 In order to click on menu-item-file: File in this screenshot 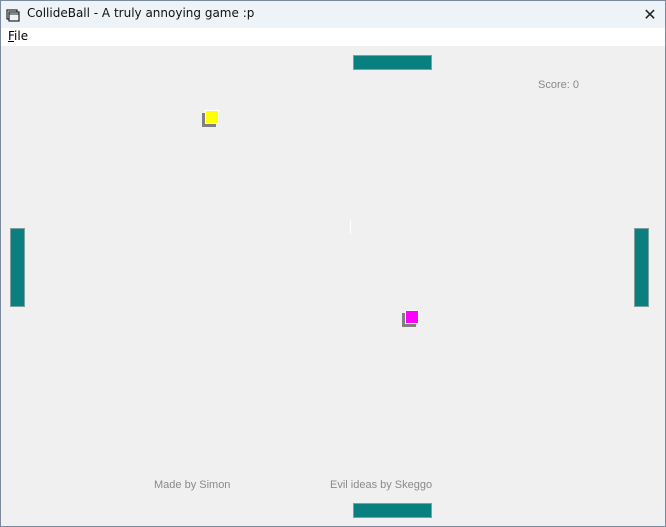, I will do `click(18, 36)`.